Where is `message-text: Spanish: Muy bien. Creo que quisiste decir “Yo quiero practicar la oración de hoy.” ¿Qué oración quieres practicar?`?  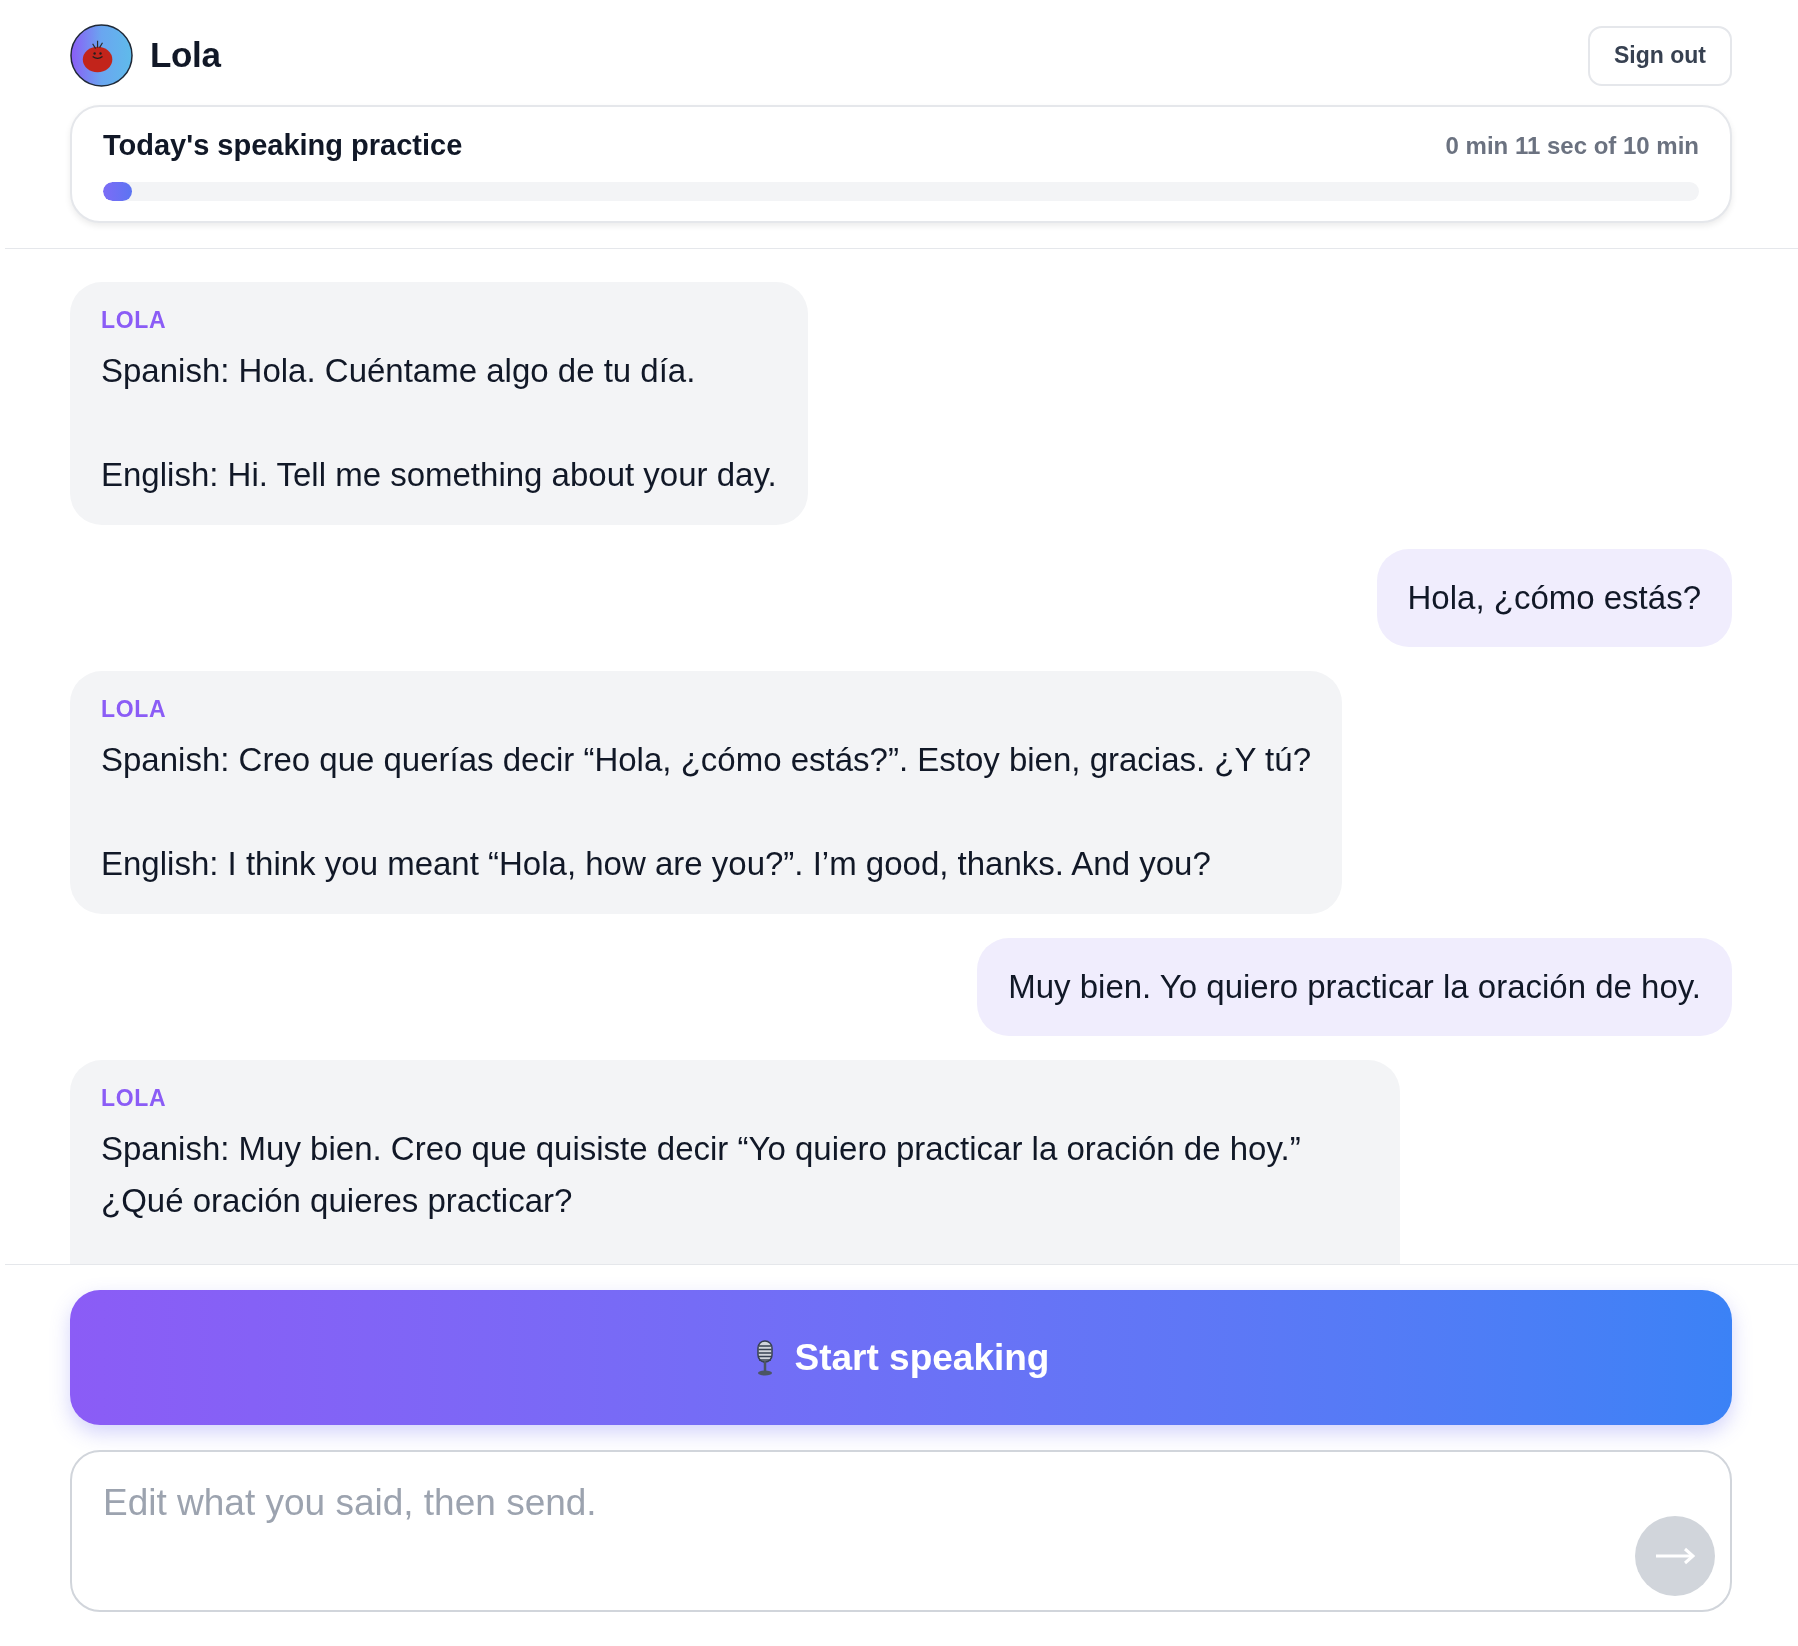 message-text: Spanish: Muy bien. Creo que quisiste decir “Yo quiero practicar la oración de hoy.” ¿Qué oración quieres practicar? is located at coordinates (701, 1175).